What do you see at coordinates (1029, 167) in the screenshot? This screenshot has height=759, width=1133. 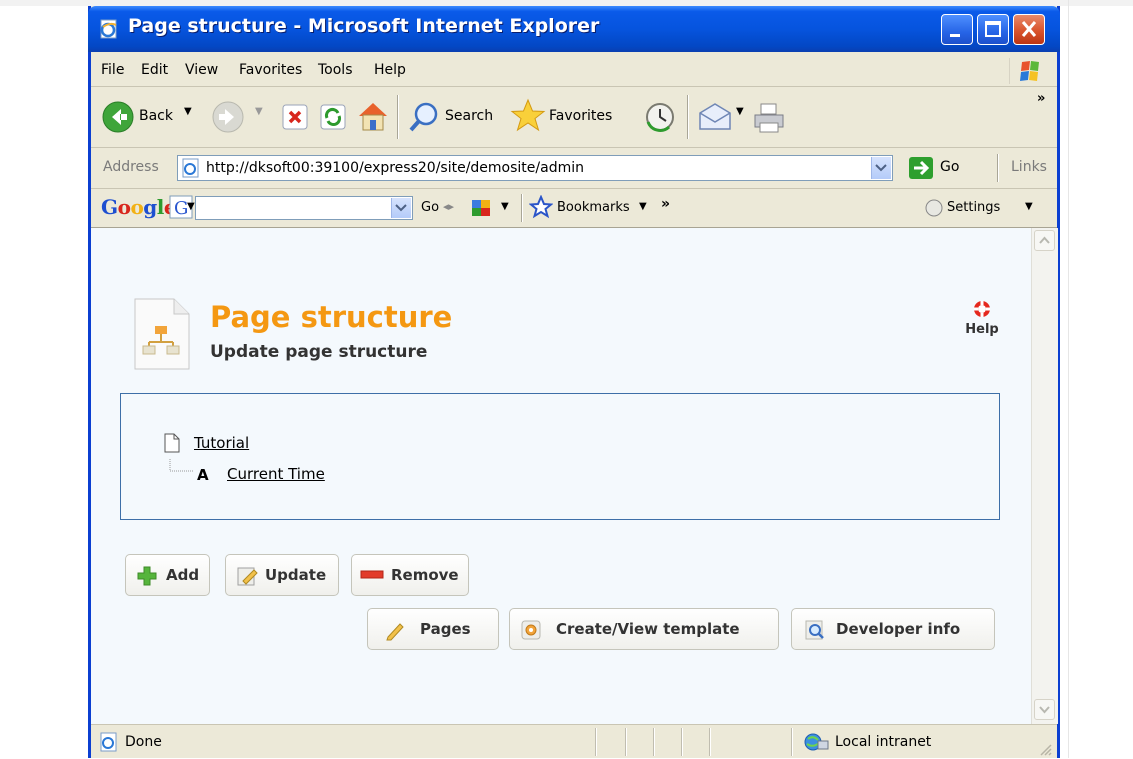 I see `links-label: Links` at bounding box center [1029, 167].